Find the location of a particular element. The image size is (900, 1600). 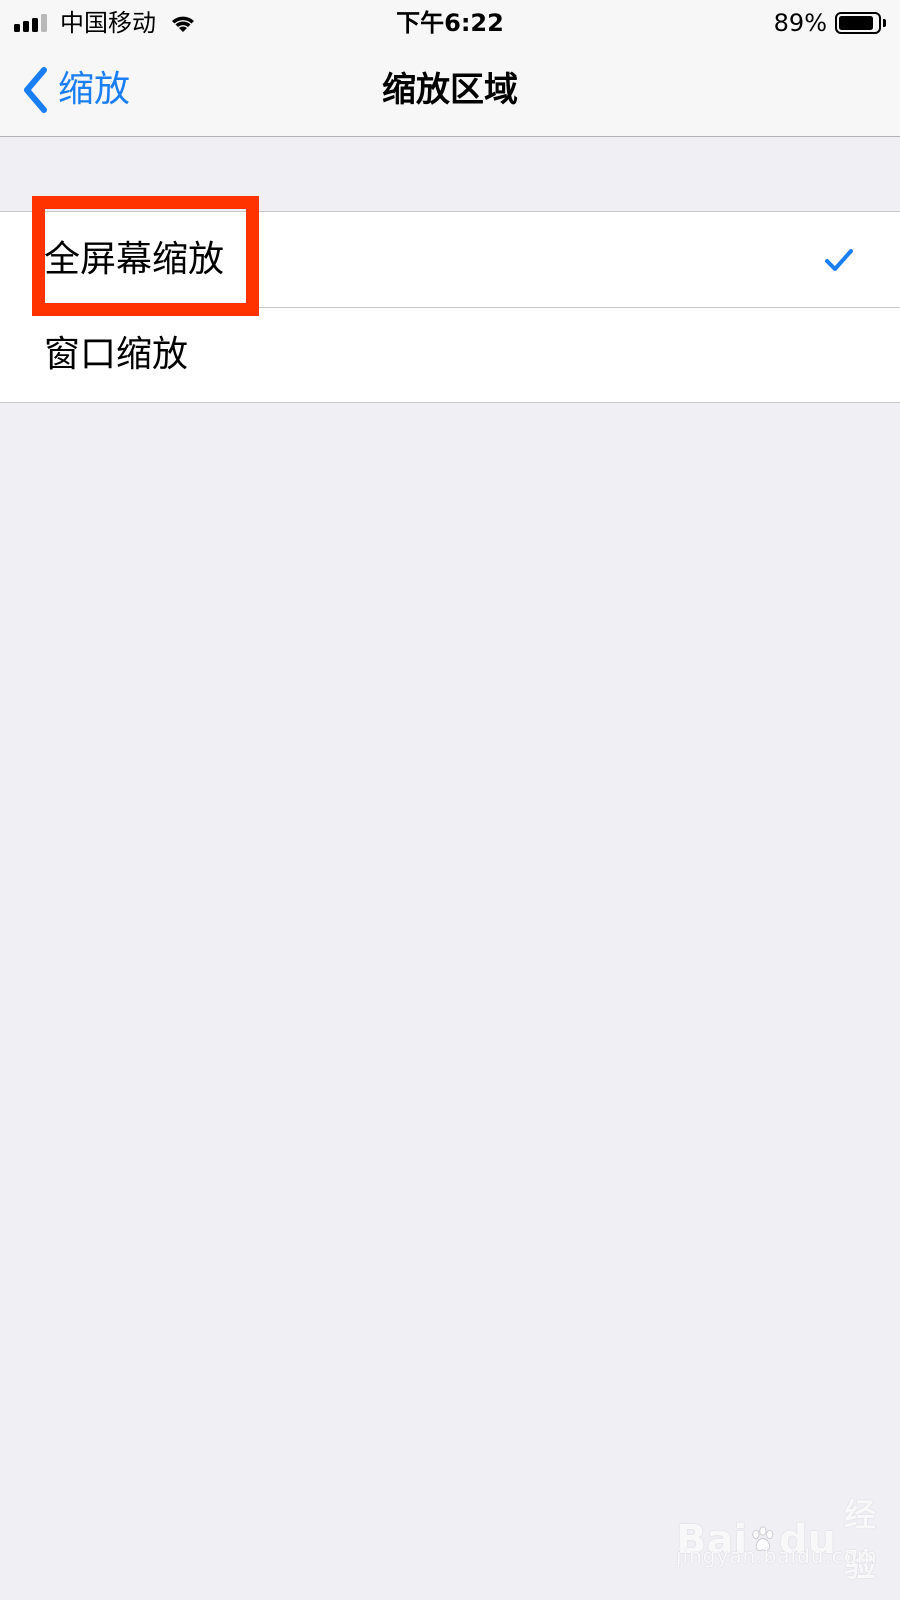

zoom-region-list: 全屏幕缩放 窗口缩放 is located at coordinates (450, 307).